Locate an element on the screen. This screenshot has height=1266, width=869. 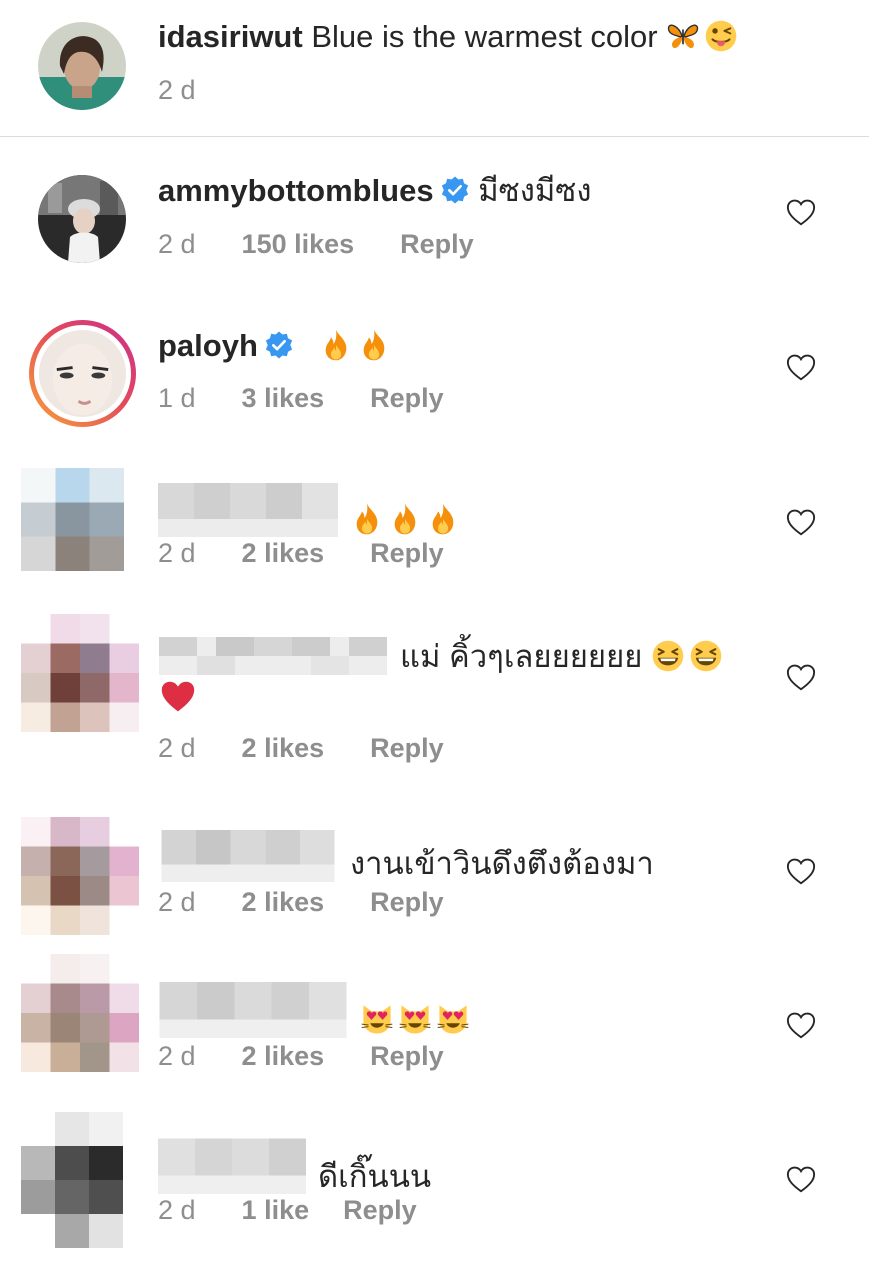
comment-text: แม่ คิ้วๆเลยยยยยย is located at coordinates (521, 656).